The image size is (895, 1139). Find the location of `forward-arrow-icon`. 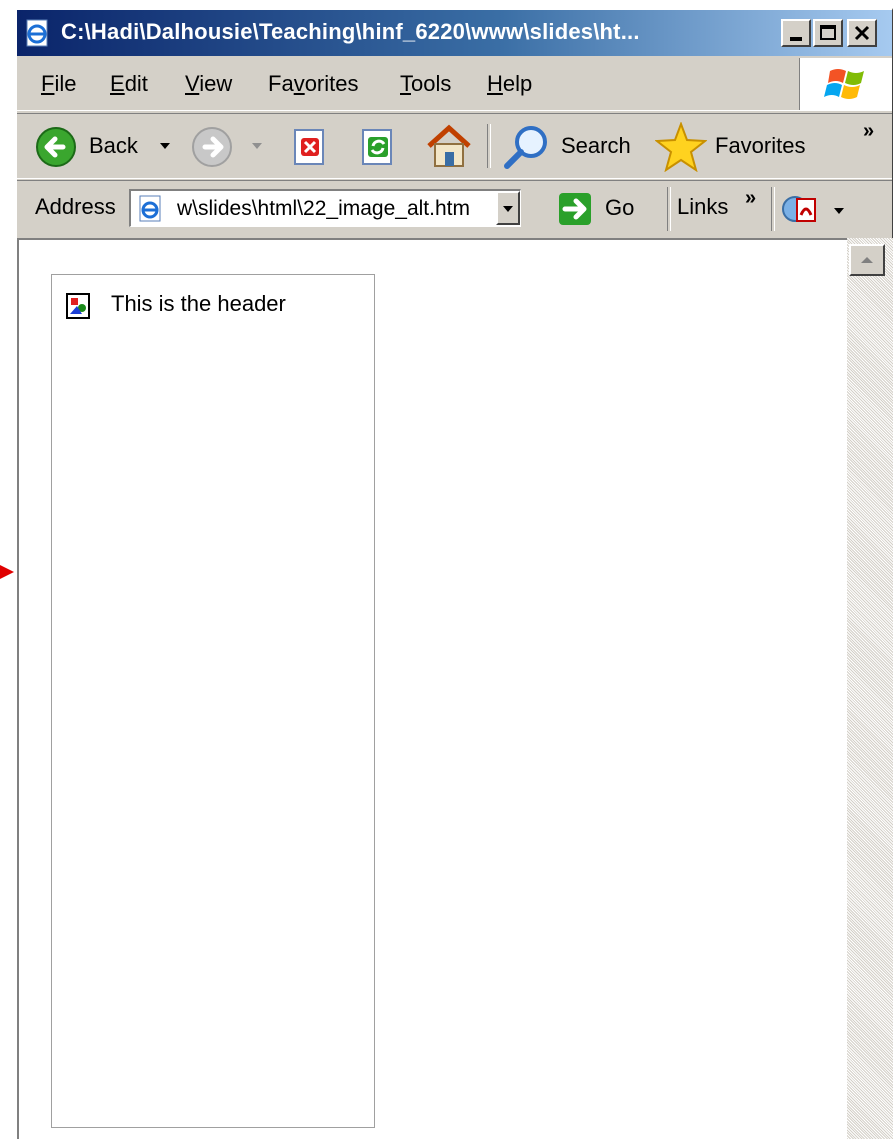

forward-arrow-icon is located at coordinates (212, 147).